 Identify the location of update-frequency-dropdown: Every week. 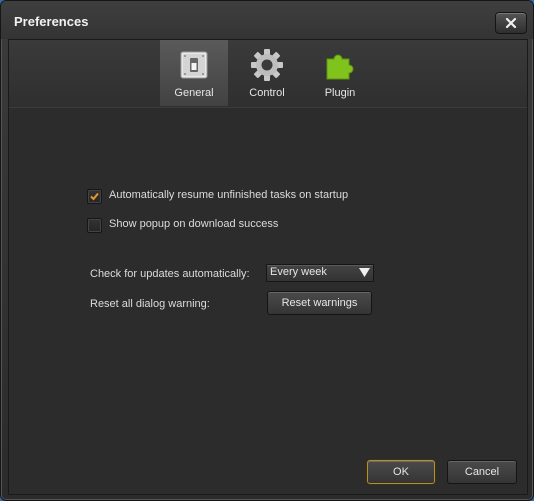
(320, 273).